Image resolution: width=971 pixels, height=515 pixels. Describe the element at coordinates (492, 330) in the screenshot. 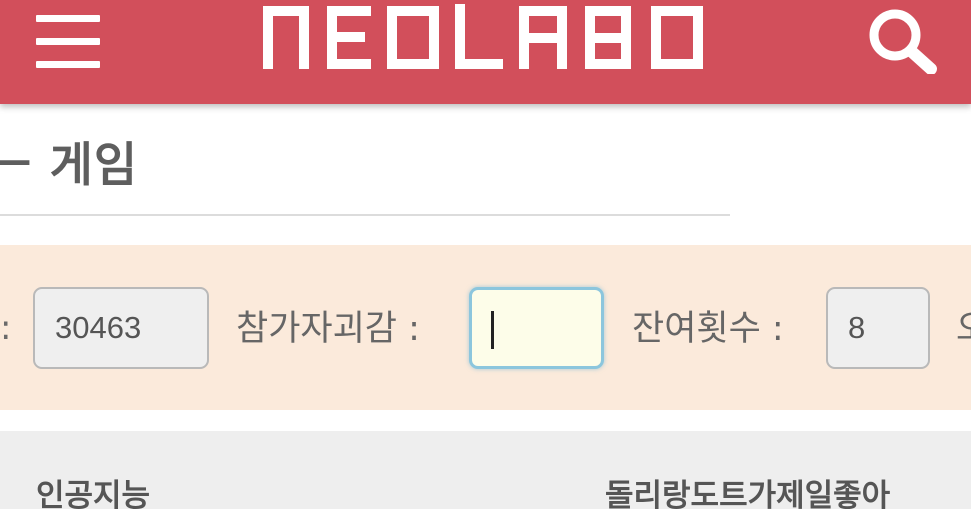

I see `text-caret` at that location.